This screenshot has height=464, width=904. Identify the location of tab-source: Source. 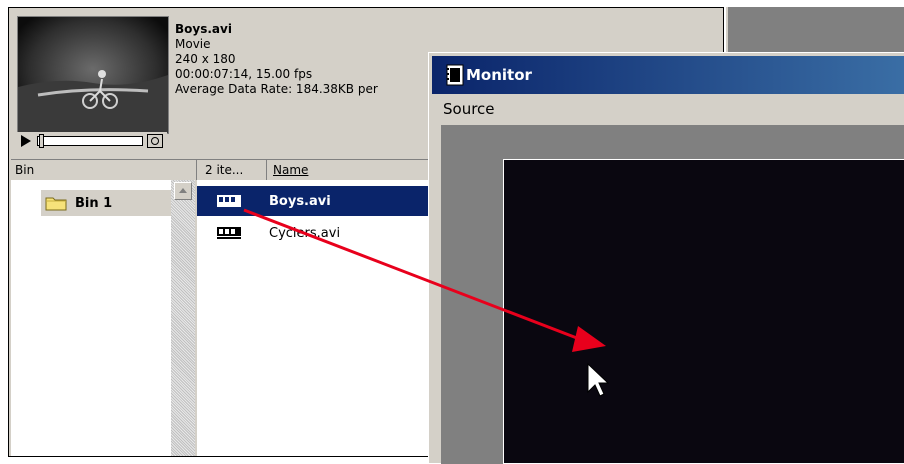
(469, 109).